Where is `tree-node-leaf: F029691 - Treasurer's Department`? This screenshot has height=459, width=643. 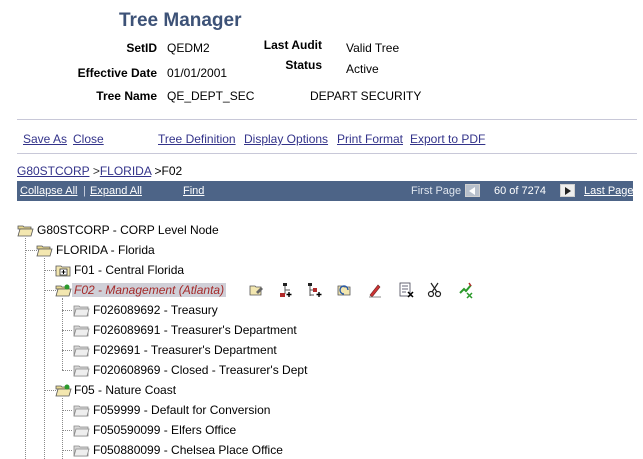 tree-node-leaf: F029691 - Treasurer's Department is located at coordinates (185, 350).